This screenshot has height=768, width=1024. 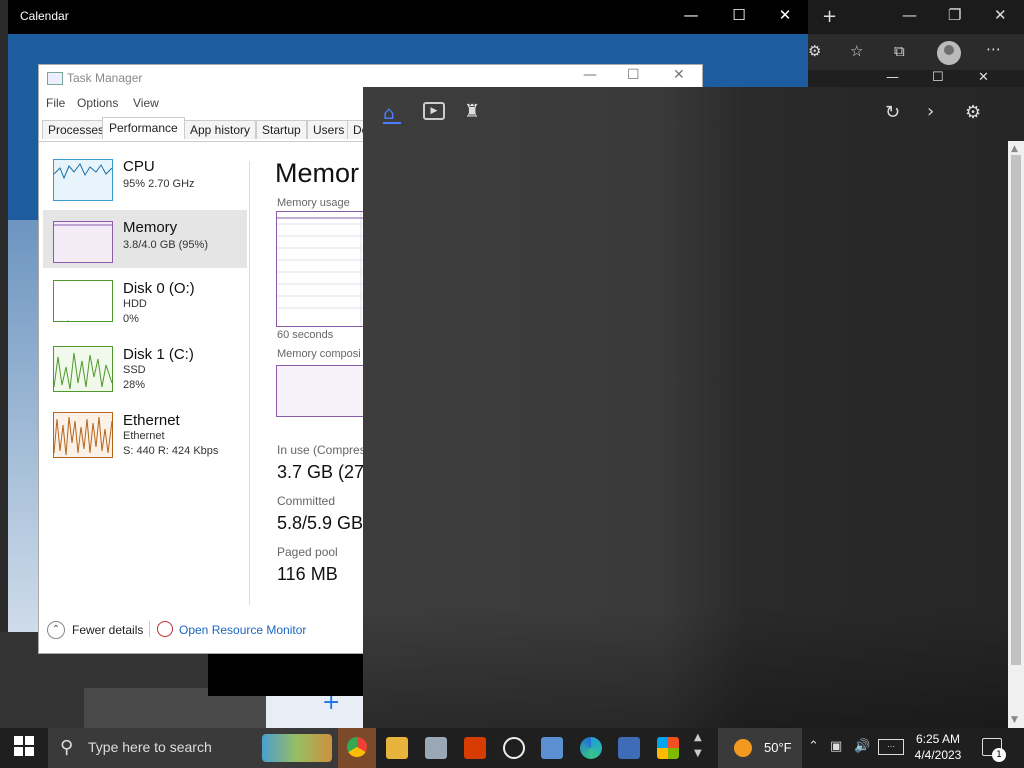 I want to click on sidebar-item-detail: 95% 2.70 GHz, so click(x=159, y=184).